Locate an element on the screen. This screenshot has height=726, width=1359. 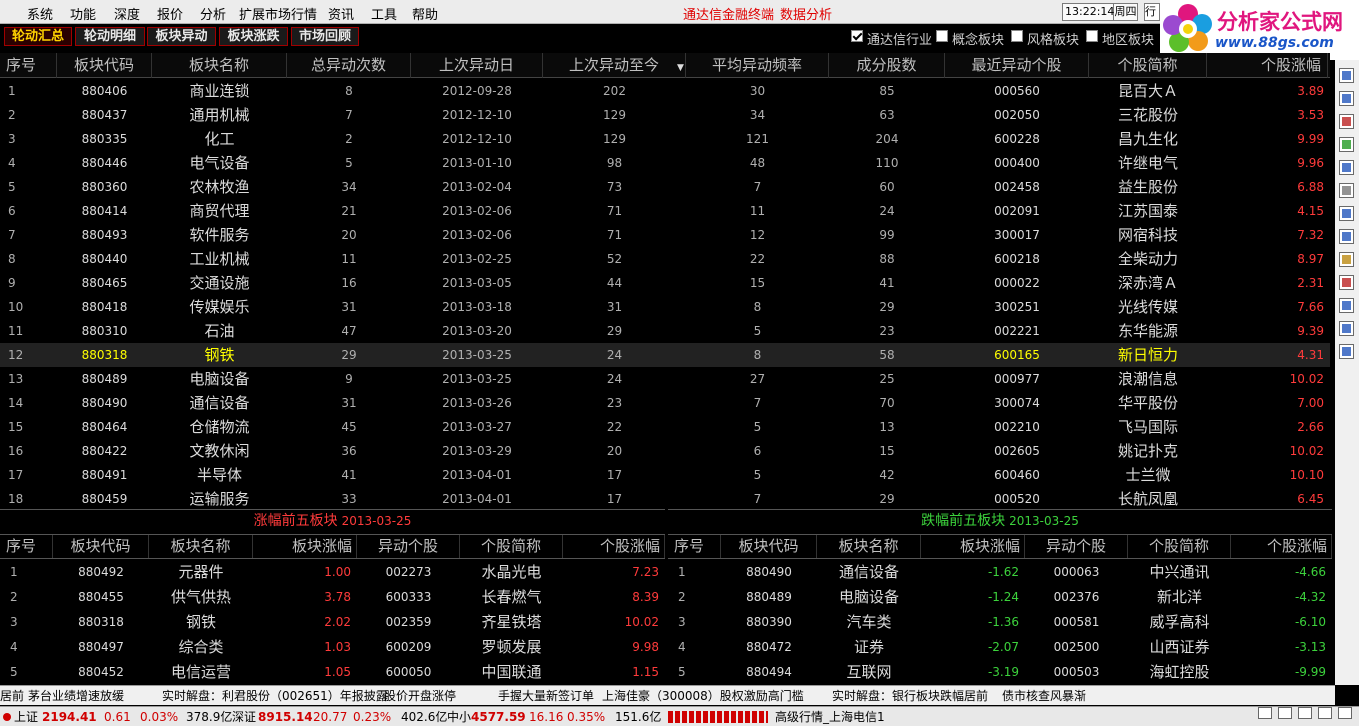
toolbar-kline-icon is located at coordinates (1346, 144).